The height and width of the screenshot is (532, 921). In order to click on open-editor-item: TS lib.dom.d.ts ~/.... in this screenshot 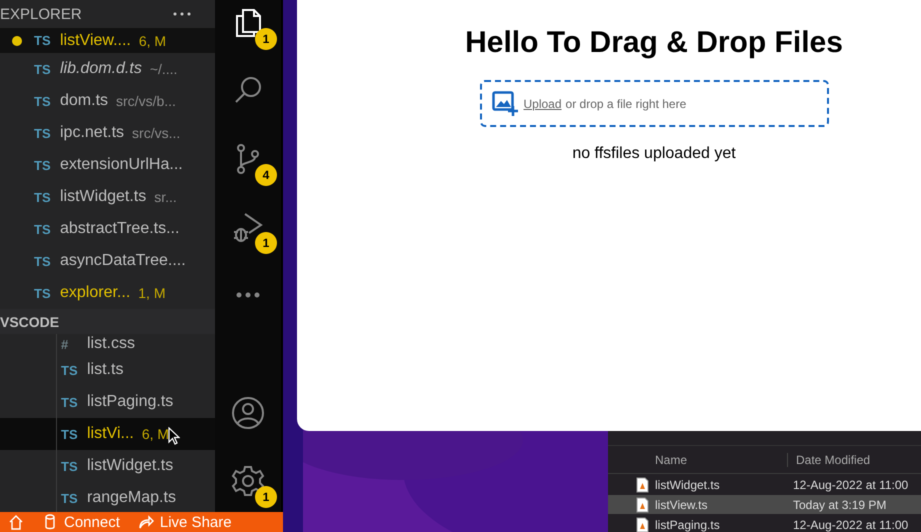, I will do `click(107, 69)`.